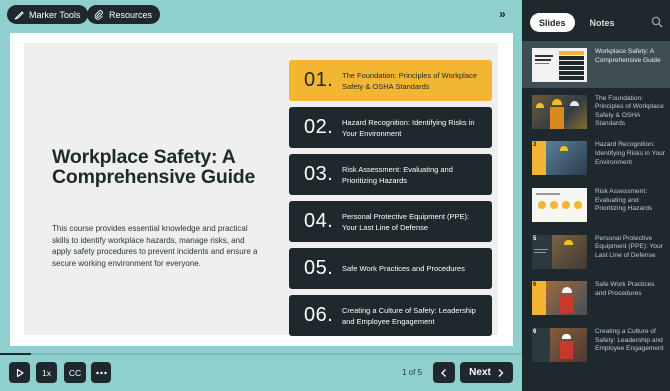 This screenshot has width=670, height=391. I want to click on toc-number: 05., so click(319, 268).